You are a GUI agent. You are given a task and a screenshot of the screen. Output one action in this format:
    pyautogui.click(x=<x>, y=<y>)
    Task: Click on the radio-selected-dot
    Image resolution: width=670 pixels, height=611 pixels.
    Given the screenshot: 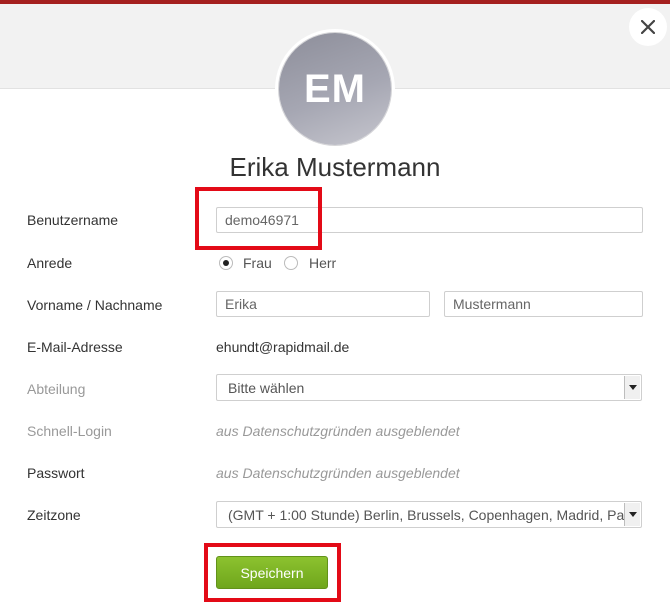 What is the action you would take?
    pyautogui.click(x=226, y=263)
    